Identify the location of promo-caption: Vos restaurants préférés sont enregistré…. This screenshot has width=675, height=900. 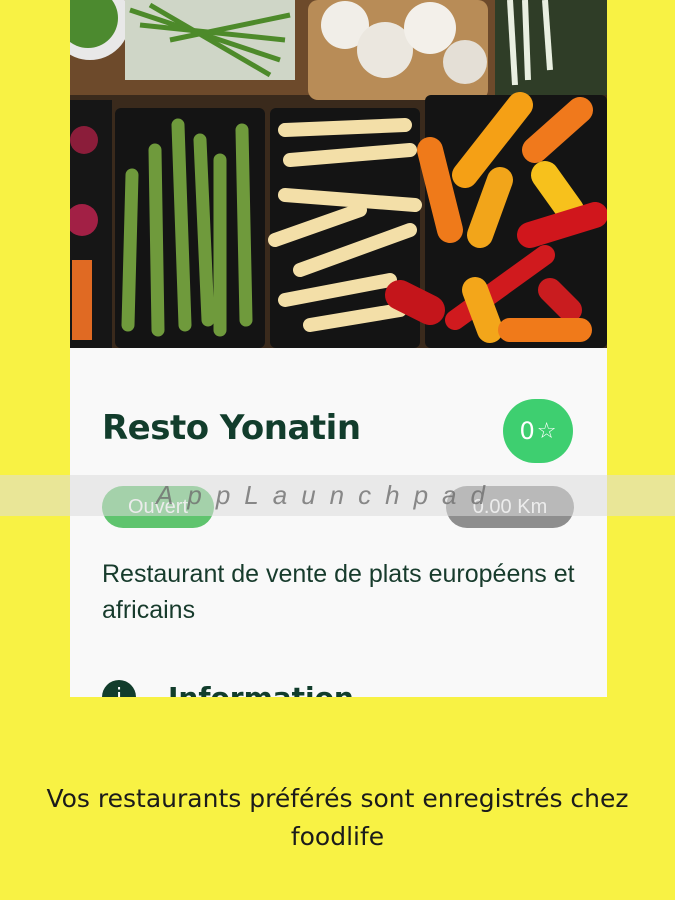
(337, 817).